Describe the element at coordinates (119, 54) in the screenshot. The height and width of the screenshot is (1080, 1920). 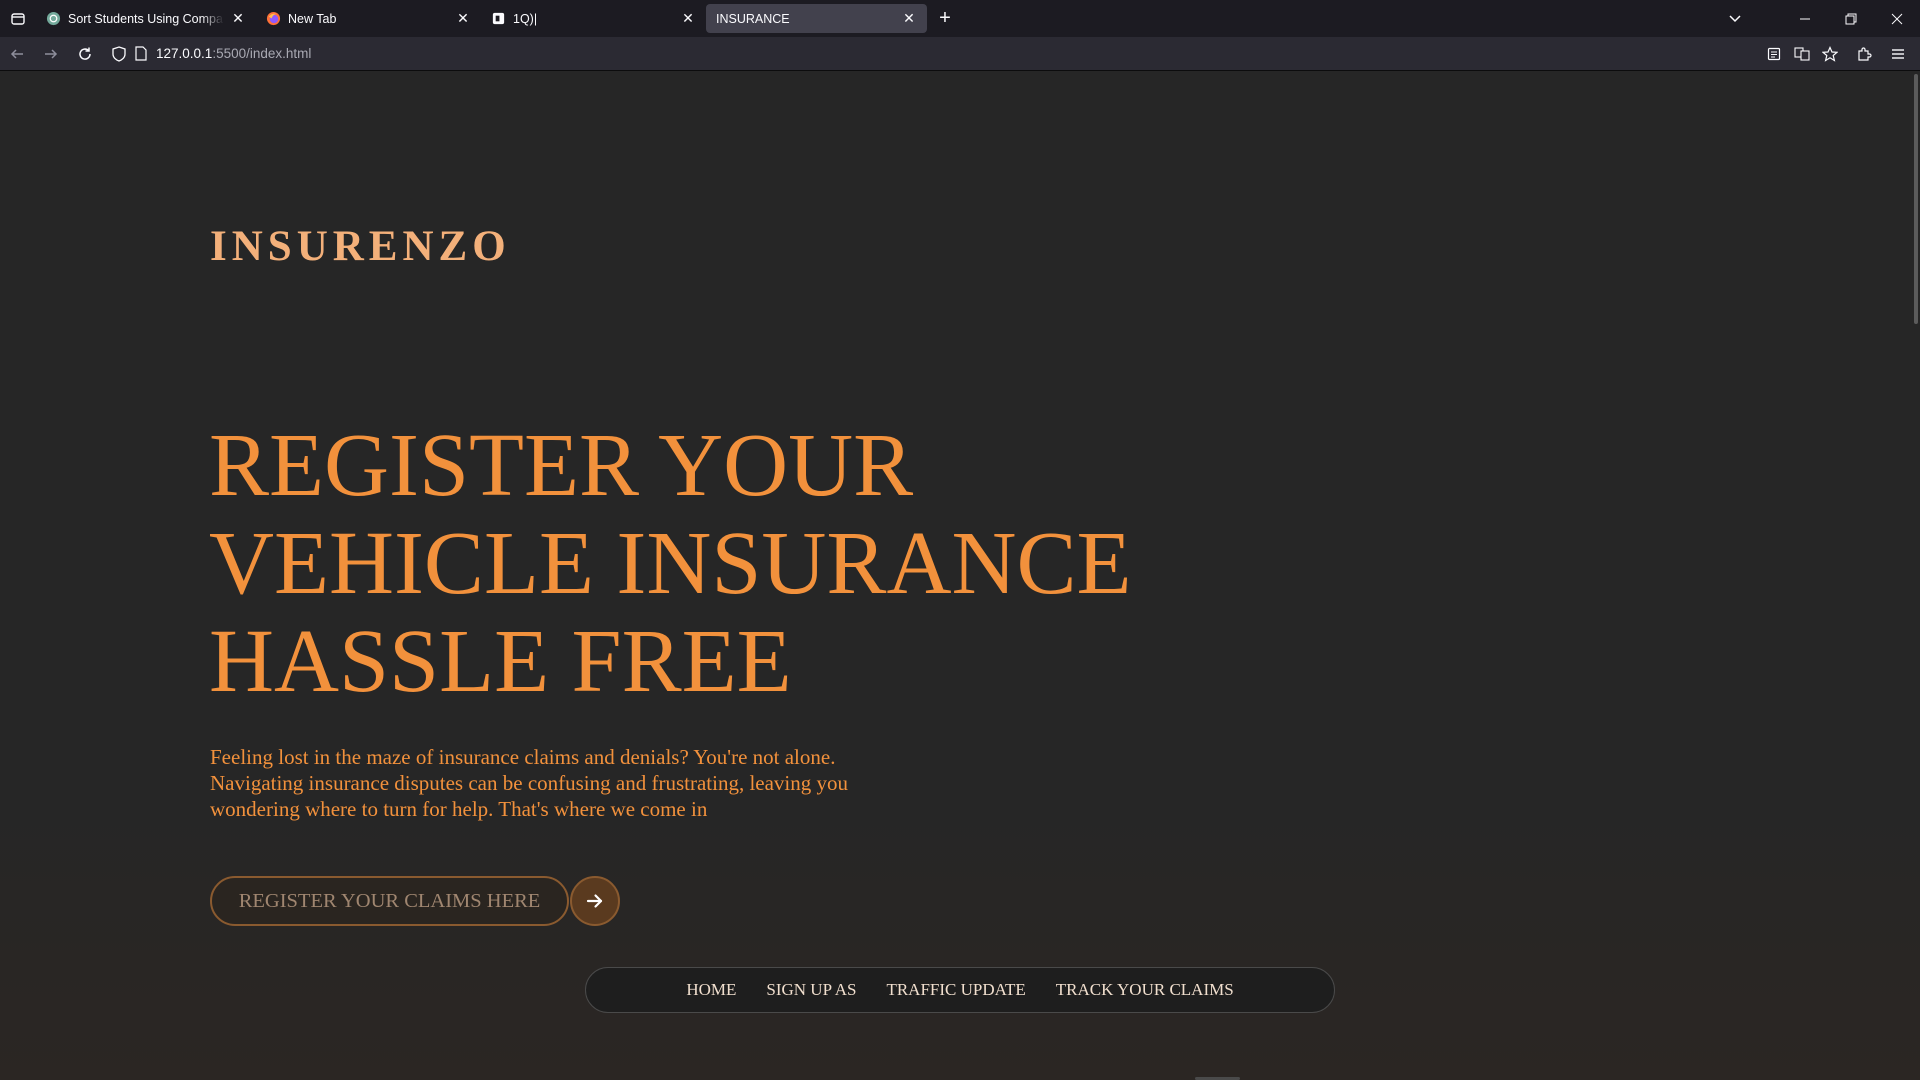
I see `shield-icon` at that location.